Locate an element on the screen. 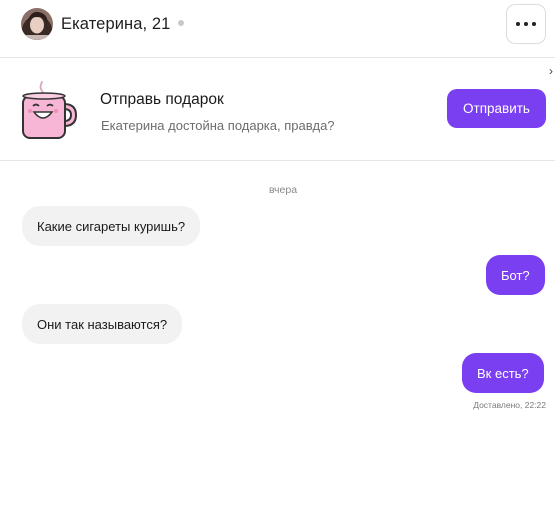  avatar is located at coordinates (37, 24).